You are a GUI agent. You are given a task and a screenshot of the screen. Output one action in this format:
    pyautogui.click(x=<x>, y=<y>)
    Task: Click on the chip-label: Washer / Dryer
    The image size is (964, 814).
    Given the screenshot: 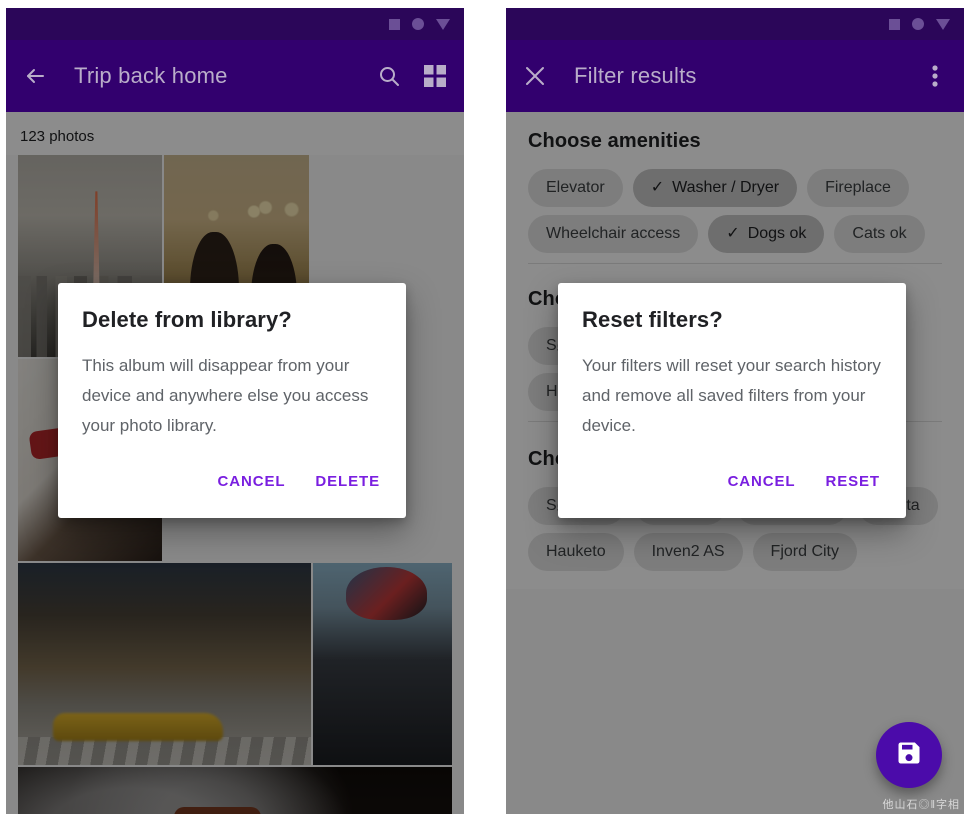 What is the action you would take?
    pyautogui.click(x=726, y=187)
    